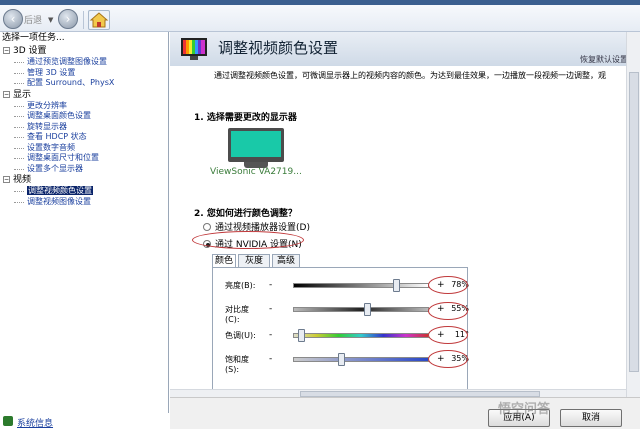 The image size is (640, 429). Describe the element at coordinates (84, 127) in the screenshot. I see `sidebar-item-rotate: 旋转显示器` at that location.